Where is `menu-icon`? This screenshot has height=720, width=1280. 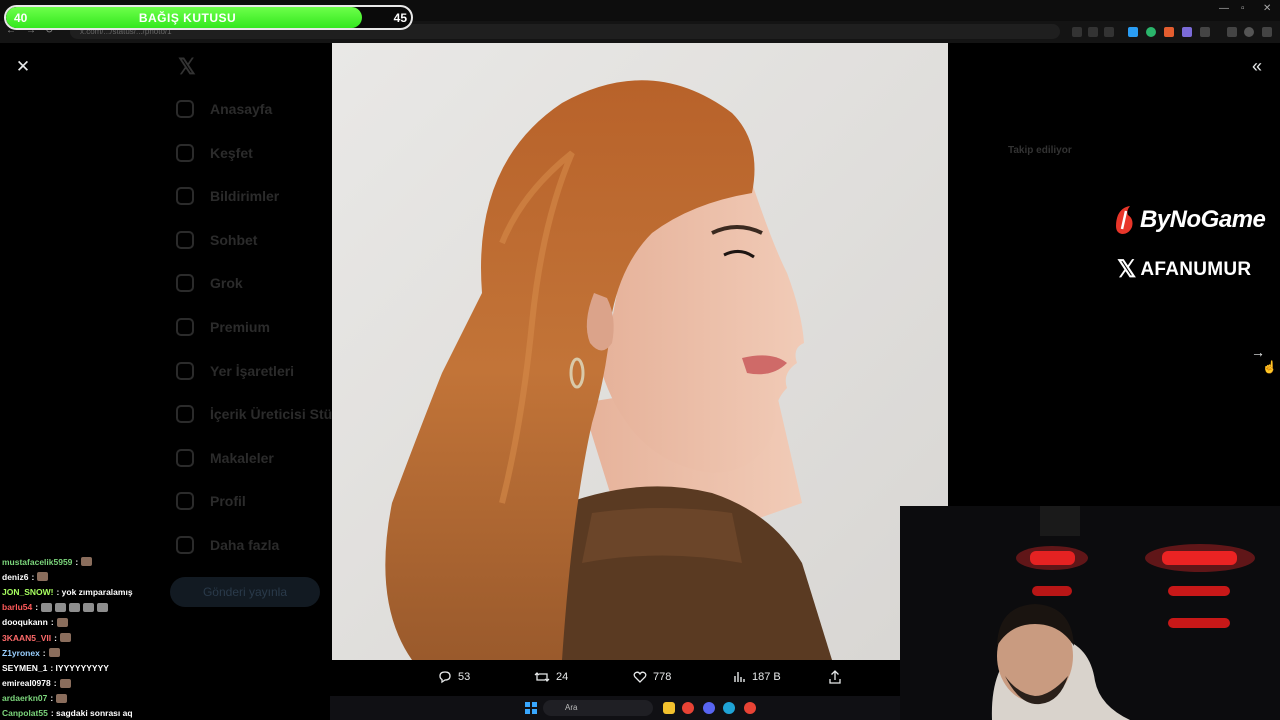 menu-icon is located at coordinates (1267, 32).